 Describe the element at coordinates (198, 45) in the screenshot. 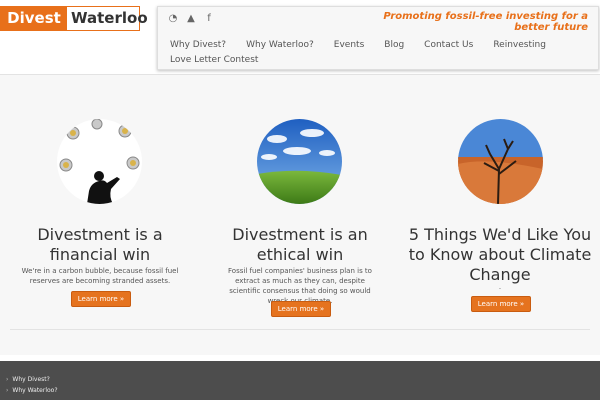

I see `nav-why-divest: Why Divest?` at that location.